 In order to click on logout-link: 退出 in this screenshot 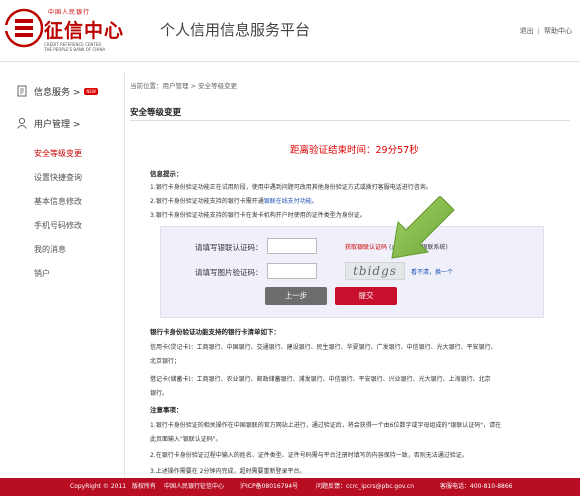, I will do `click(527, 31)`.